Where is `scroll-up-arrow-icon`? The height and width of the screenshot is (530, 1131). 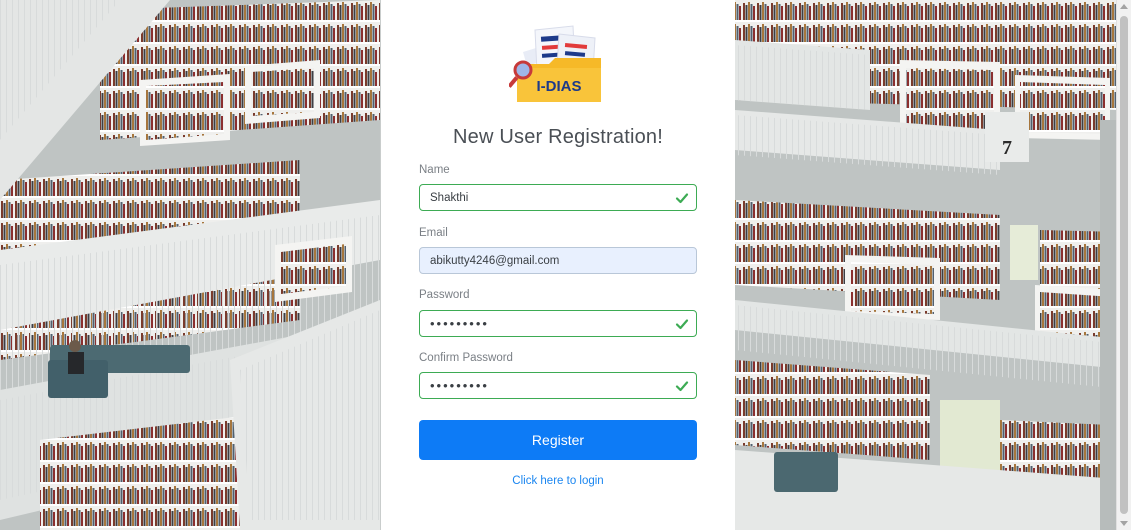 scroll-up-arrow-icon is located at coordinates (1124, 6).